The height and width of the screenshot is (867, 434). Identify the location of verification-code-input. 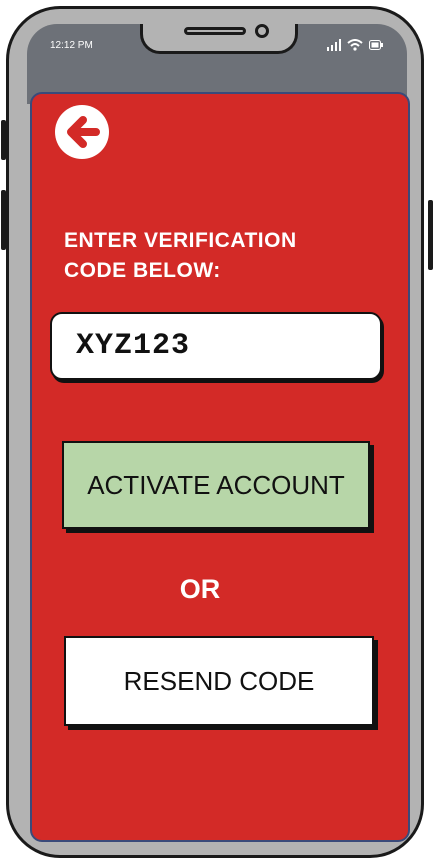
(216, 346).